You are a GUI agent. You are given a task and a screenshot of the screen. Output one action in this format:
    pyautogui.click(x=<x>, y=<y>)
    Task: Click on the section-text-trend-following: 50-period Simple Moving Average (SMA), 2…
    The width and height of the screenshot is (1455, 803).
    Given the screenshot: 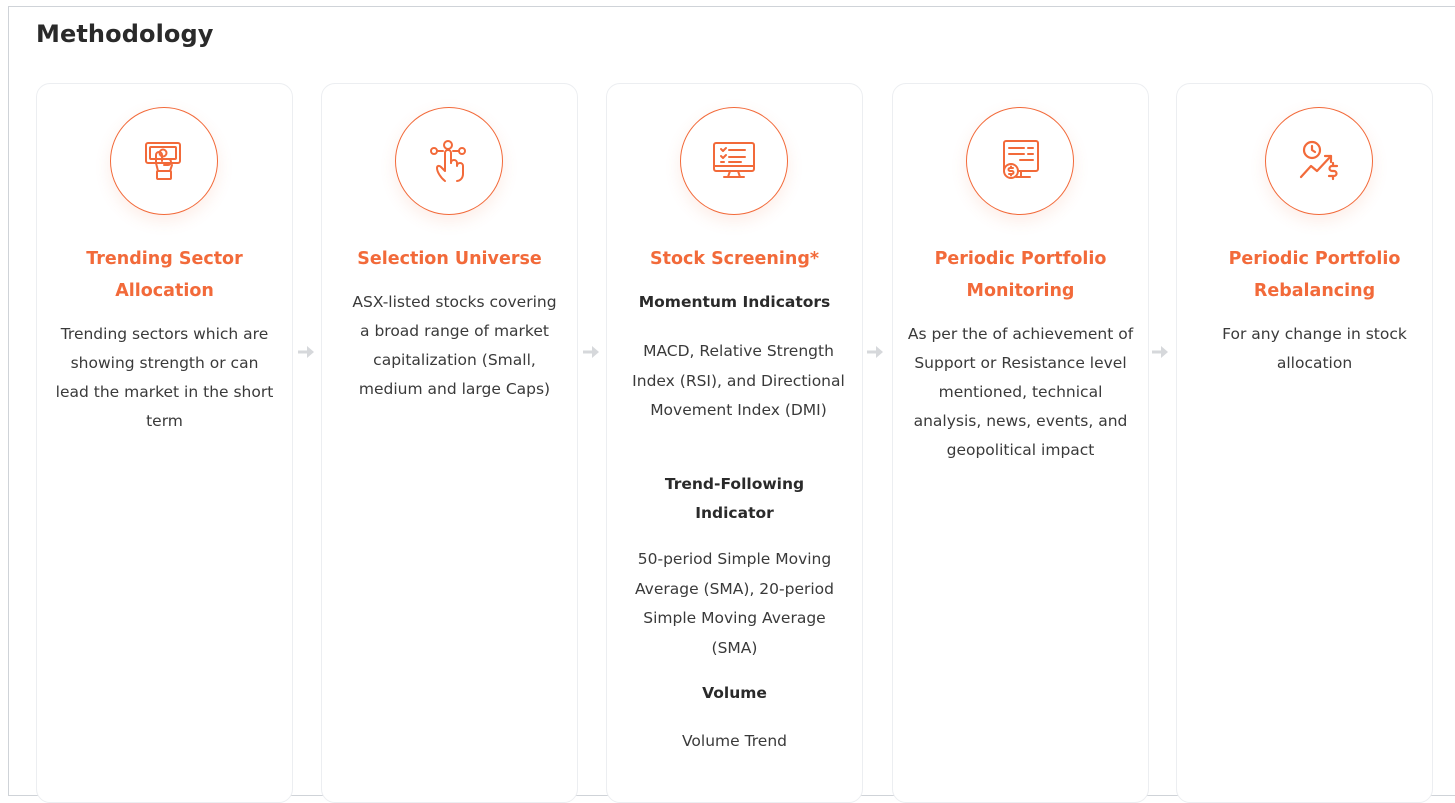 What is the action you would take?
    pyautogui.click(x=734, y=603)
    